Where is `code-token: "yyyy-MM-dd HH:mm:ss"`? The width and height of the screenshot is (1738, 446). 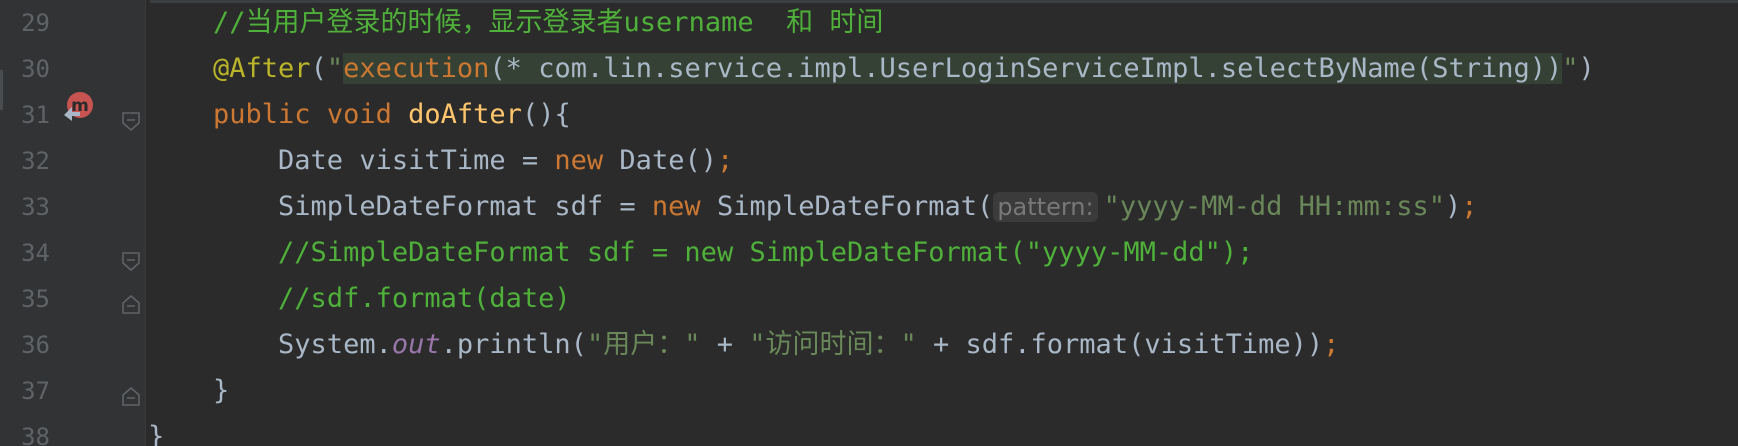
code-token: "yyyy-MM-dd HH:mm:ss" is located at coordinates (1274, 206).